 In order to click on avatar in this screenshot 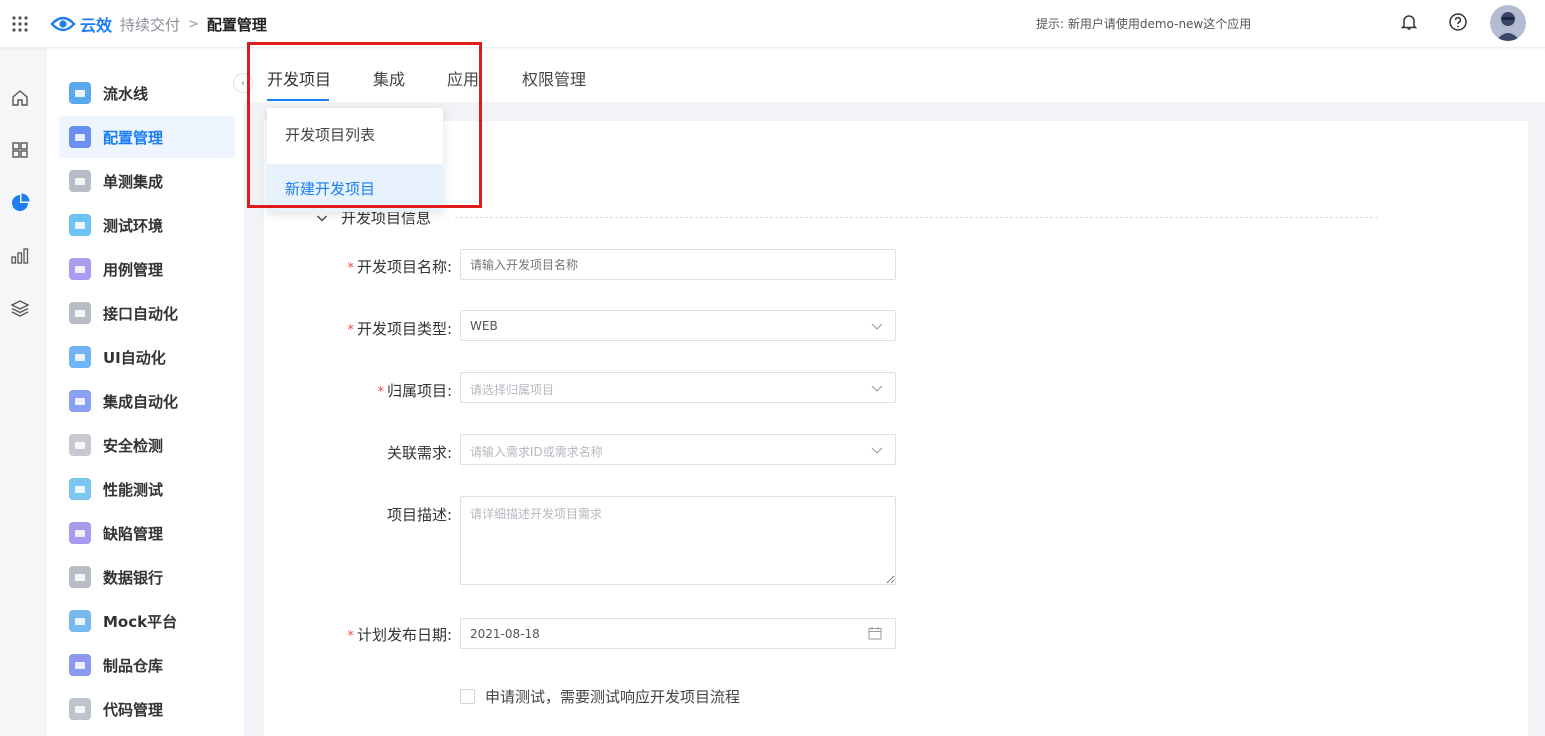, I will do `click(1508, 23)`.